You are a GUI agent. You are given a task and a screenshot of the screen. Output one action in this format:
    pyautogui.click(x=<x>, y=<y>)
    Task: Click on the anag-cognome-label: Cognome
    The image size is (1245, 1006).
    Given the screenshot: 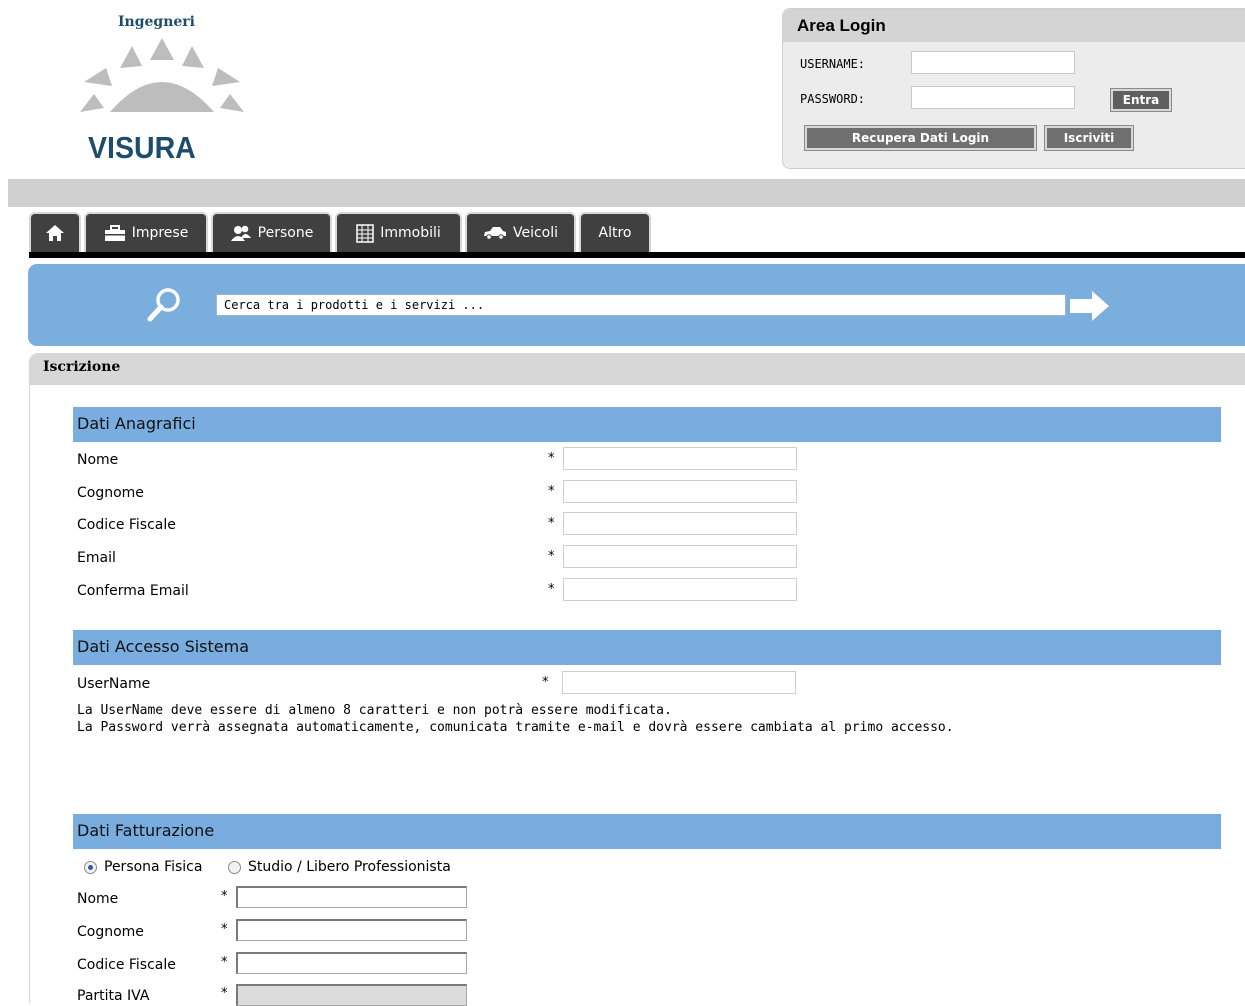 What is the action you would take?
    pyautogui.click(x=110, y=493)
    